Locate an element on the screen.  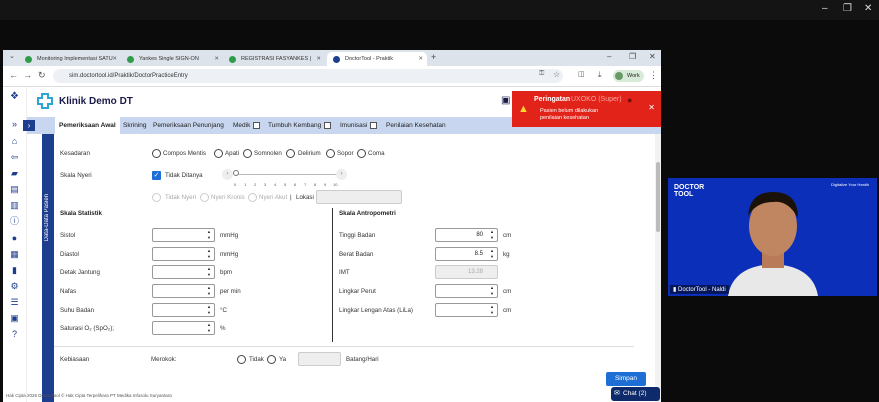
diastol-input: ▲ ▼ is located at coordinates (183, 254).